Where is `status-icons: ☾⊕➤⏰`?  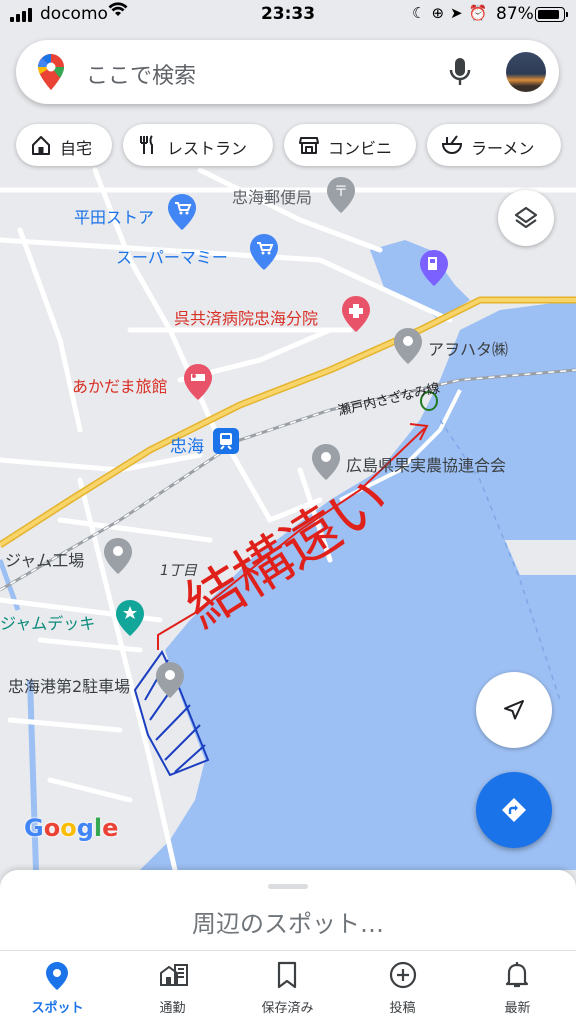
status-icons: ☾⊕➤⏰ is located at coordinates (452, 13).